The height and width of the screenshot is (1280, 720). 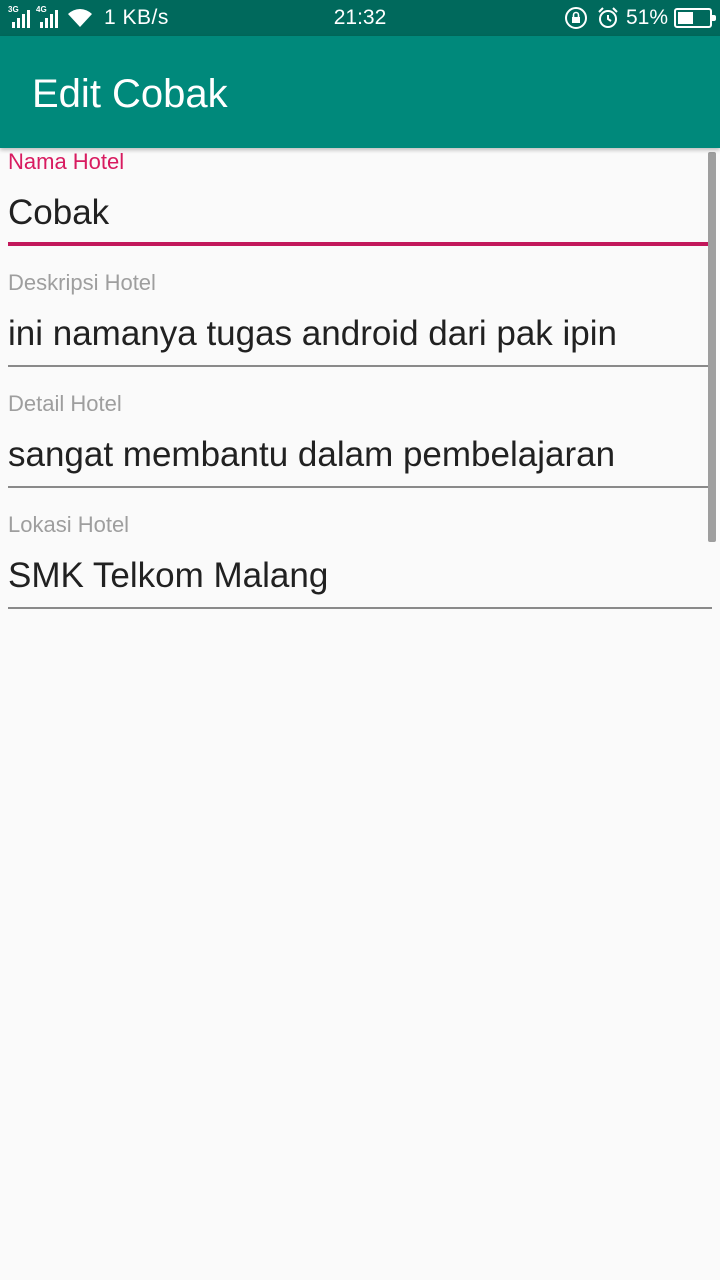 What do you see at coordinates (360, 18) in the screenshot?
I see `status-bar: 3G 4G 1 KB/s 21:32 51%` at bounding box center [360, 18].